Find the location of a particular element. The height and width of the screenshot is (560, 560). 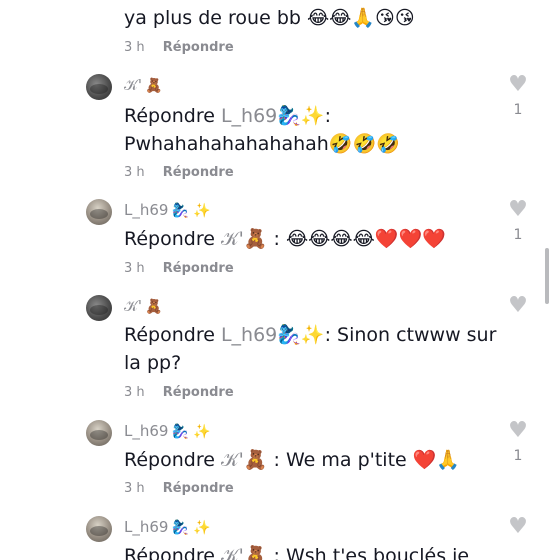

comment-text: Répondre 𝒦'🧸 : 😂😂😂😂❤️❤️❤️ is located at coordinates (285, 239).